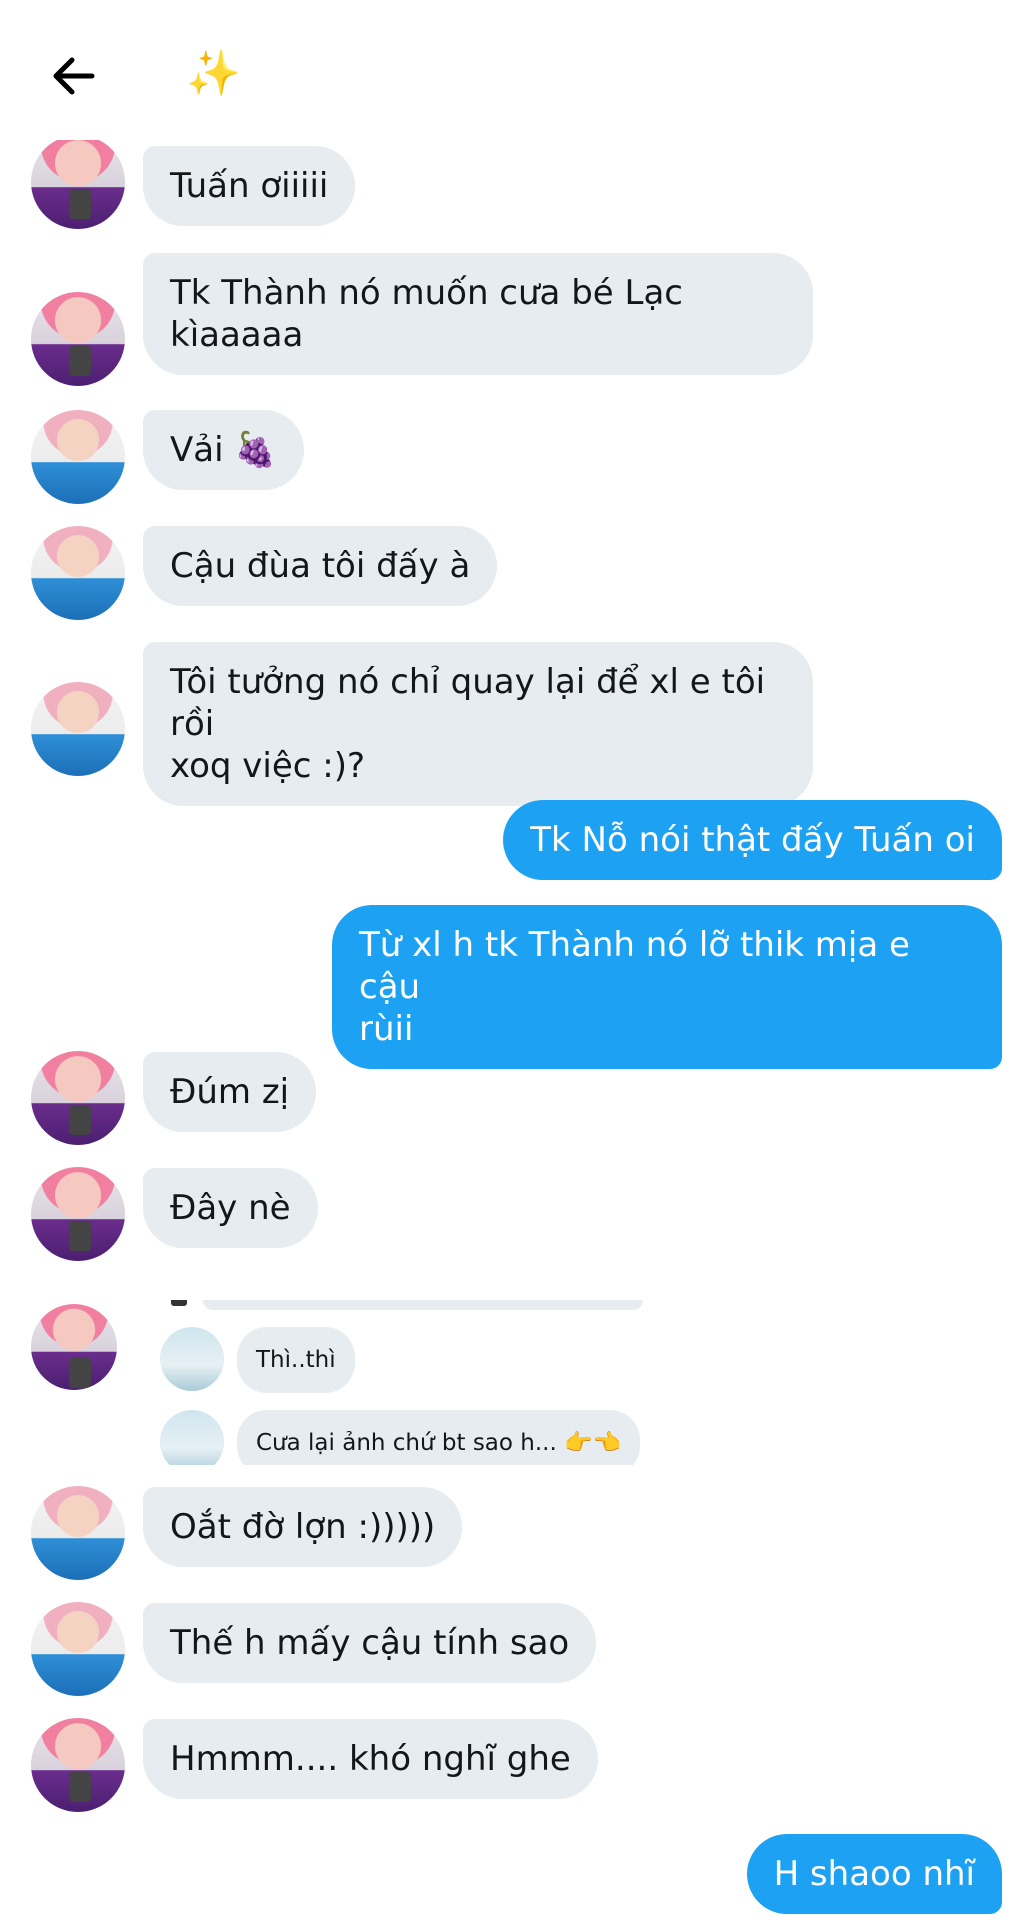  What do you see at coordinates (296, 1360) in the screenshot?
I see `quoted-message: Thì..thì` at bounding box center [296, 1360].